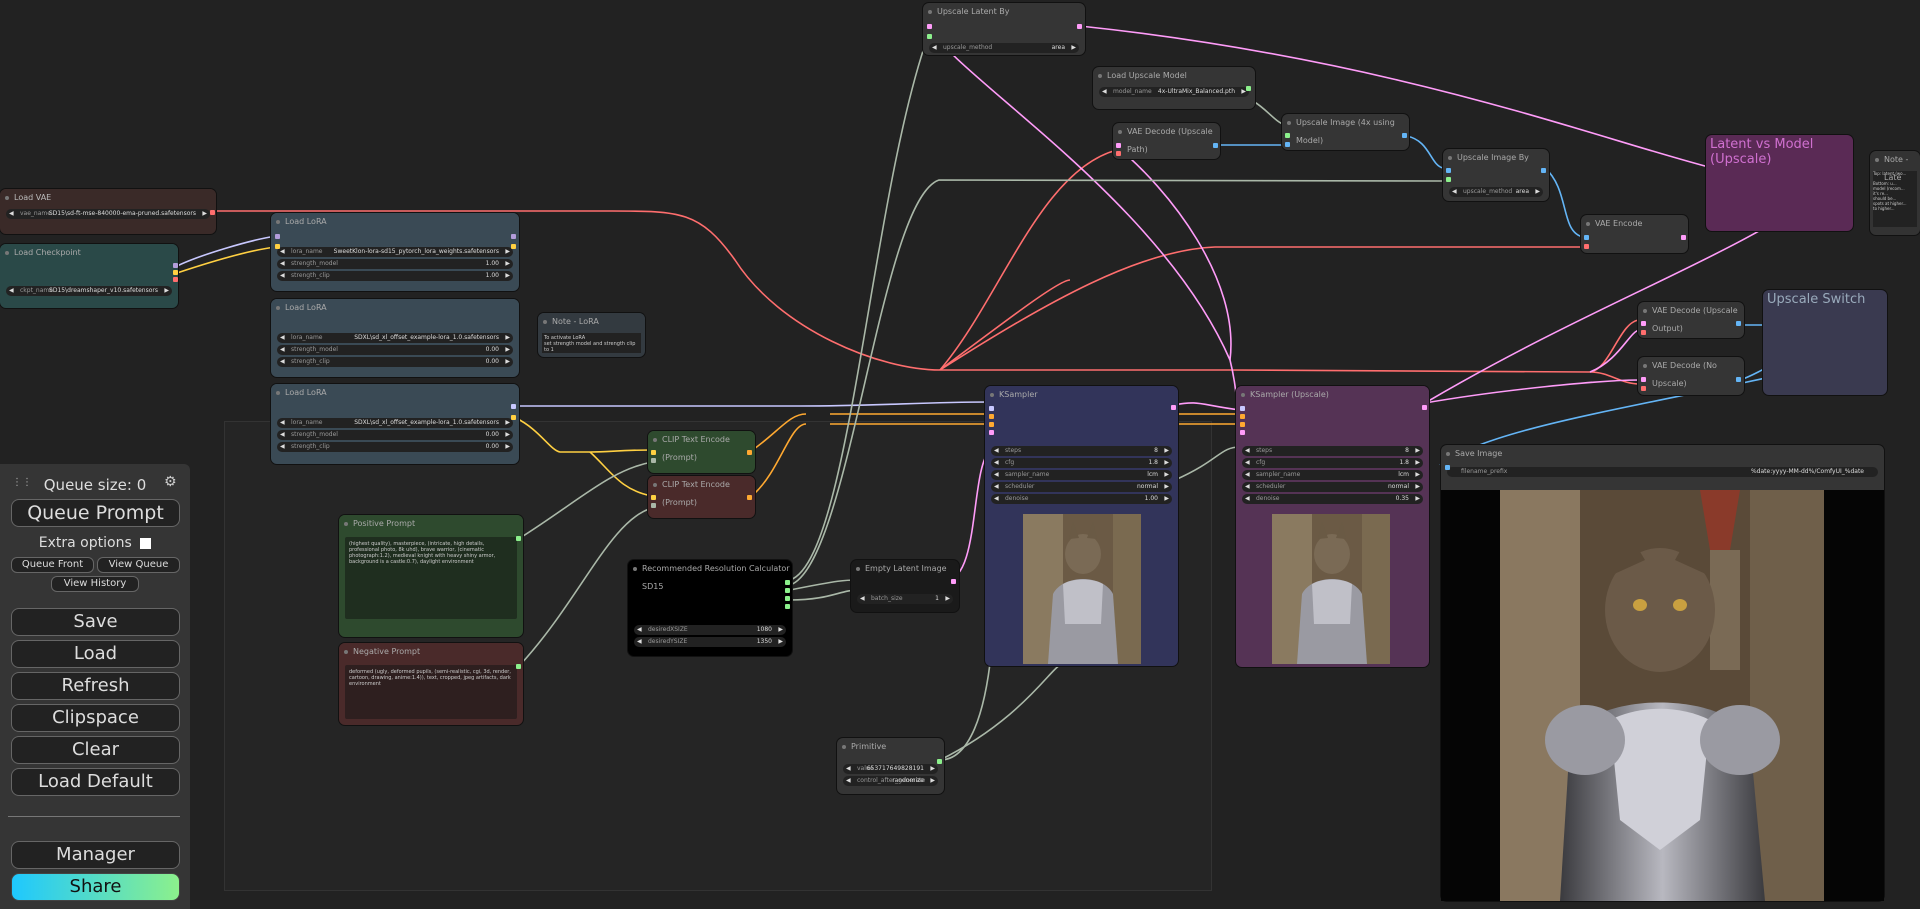 The height and width of the screenshot is (909, 1920). I want to click on gear-icon: ⚙, so click(170, 482).